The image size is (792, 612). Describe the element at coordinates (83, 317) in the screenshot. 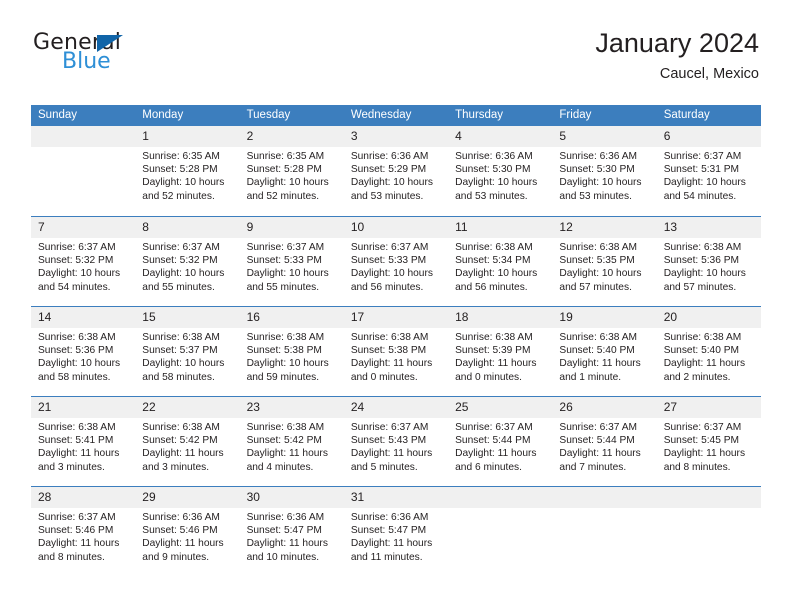

I see `day-number: 14` at that location.